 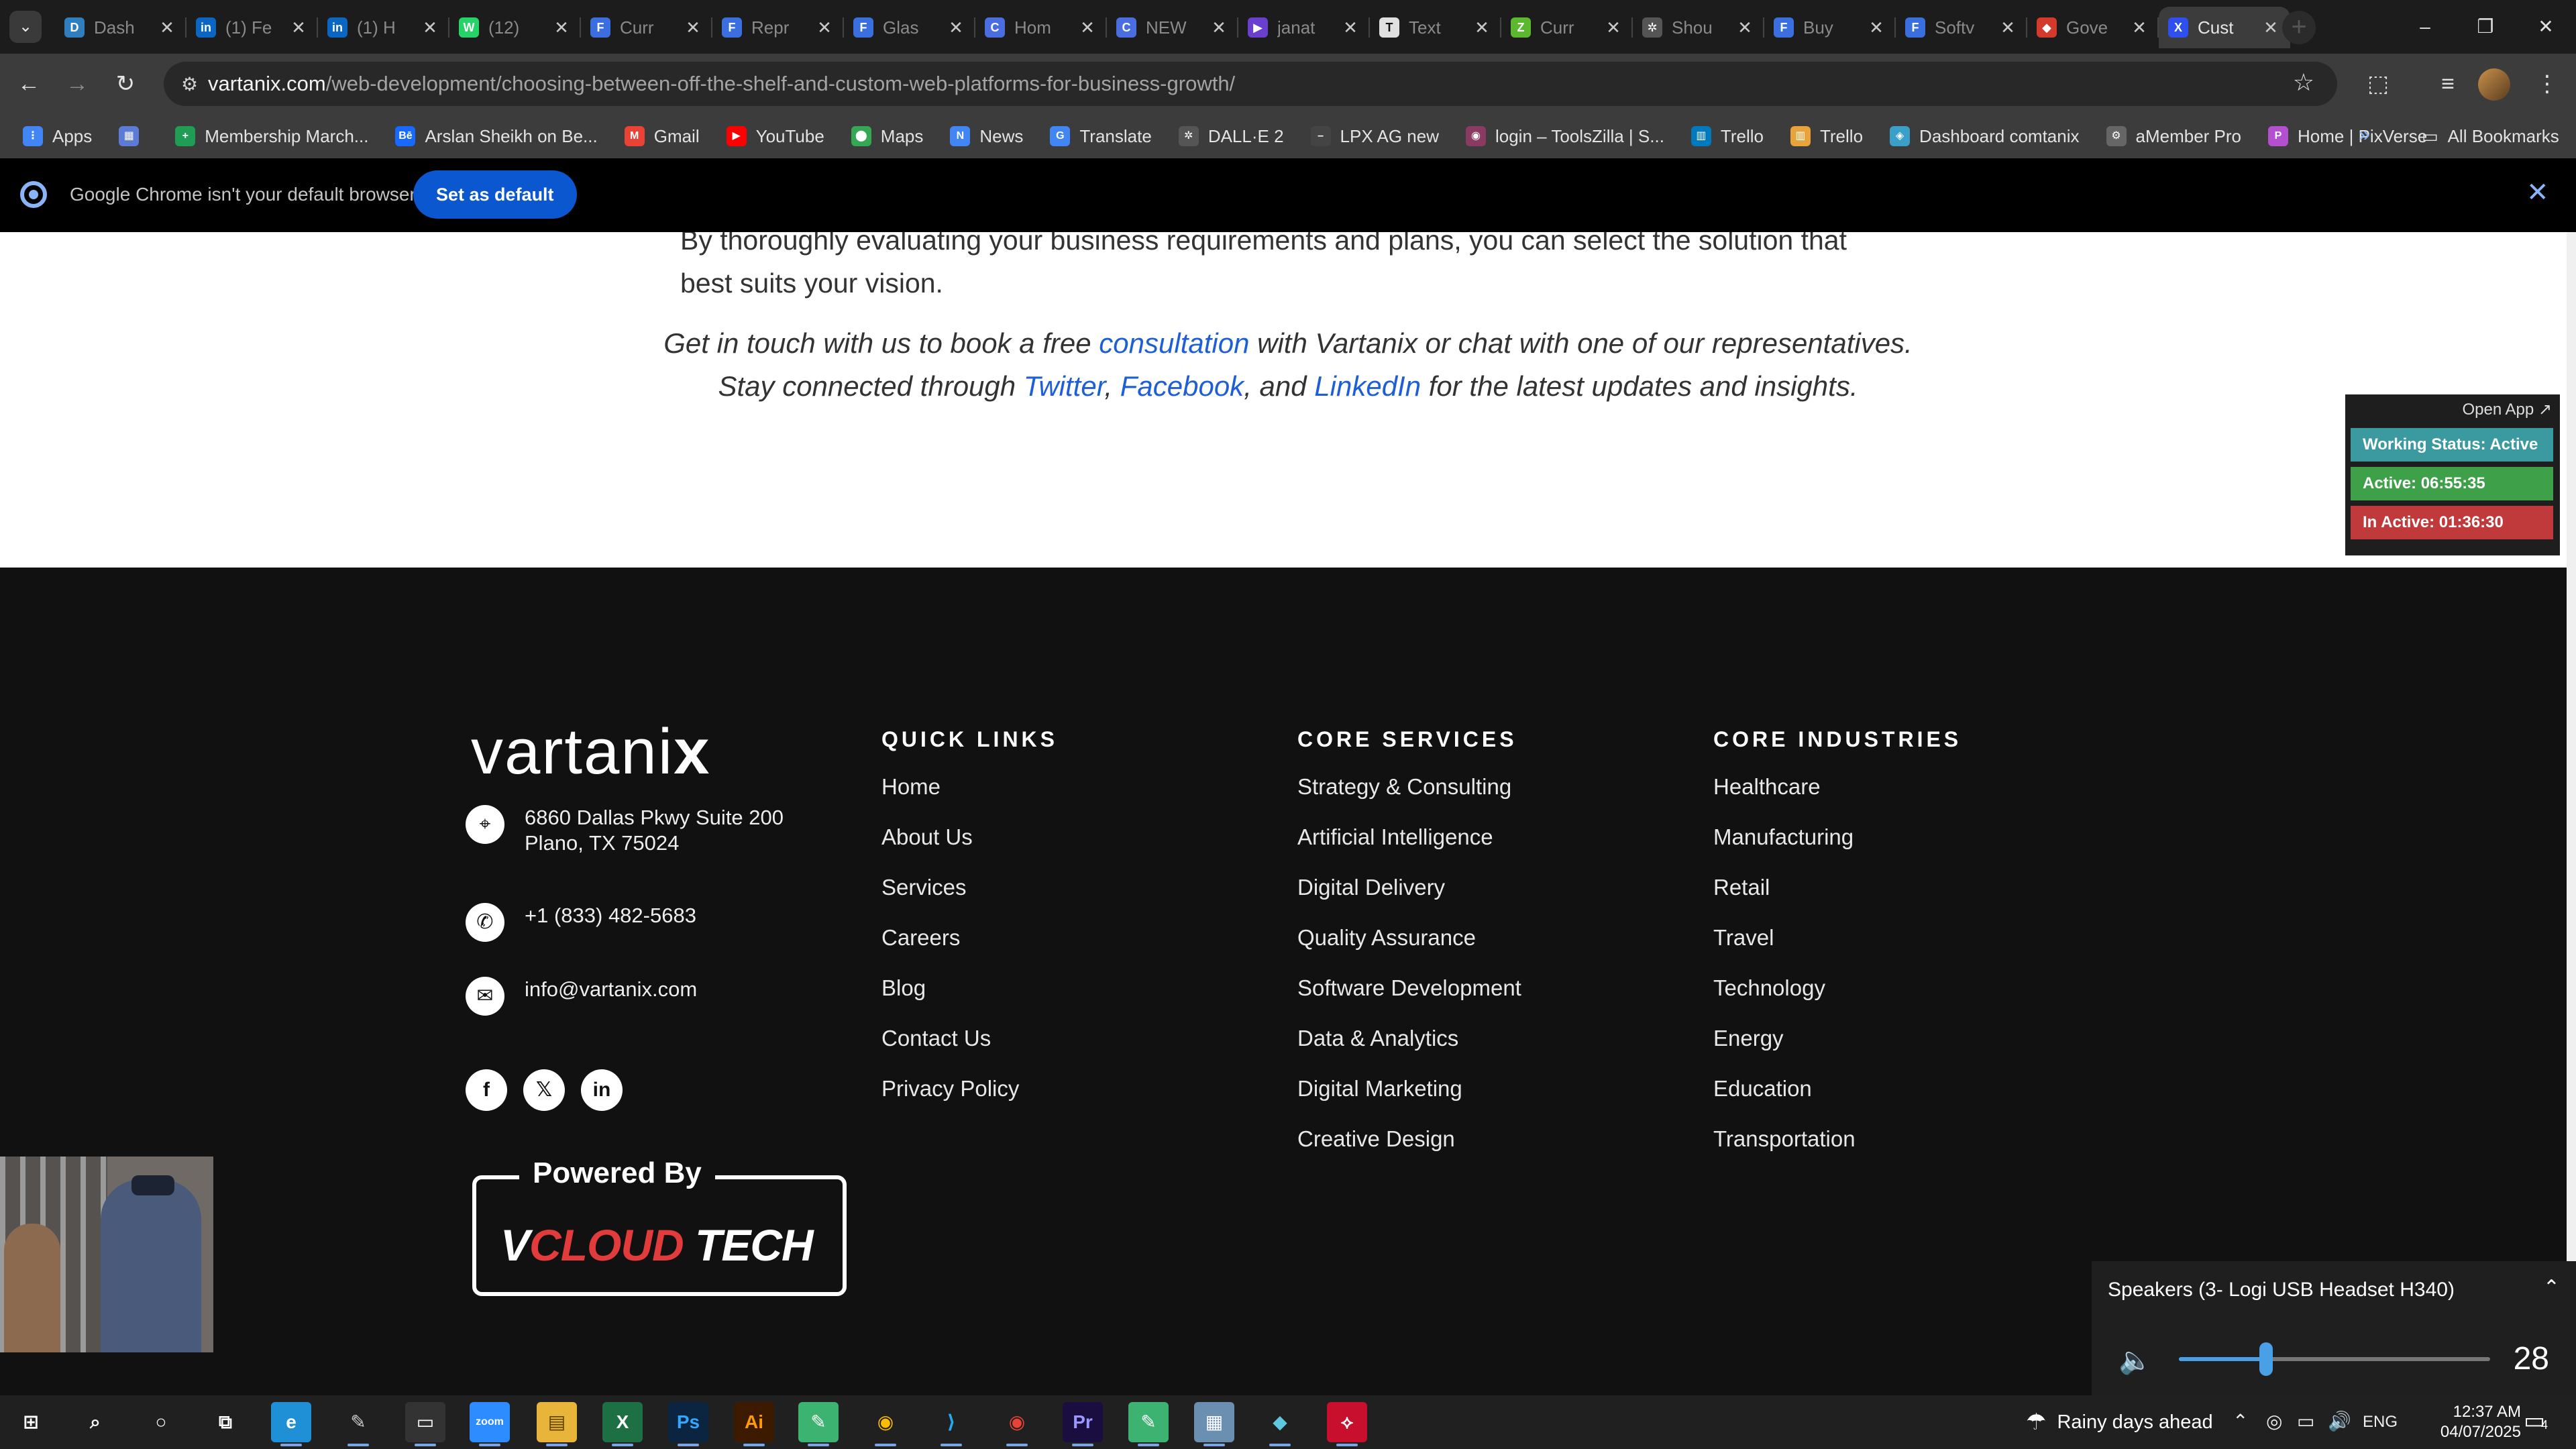 What do you see at coordinates (686, 915) in the screenshot?
I see `phone-text: +1 (833) 482-5683` at bounding box center [686, 915].